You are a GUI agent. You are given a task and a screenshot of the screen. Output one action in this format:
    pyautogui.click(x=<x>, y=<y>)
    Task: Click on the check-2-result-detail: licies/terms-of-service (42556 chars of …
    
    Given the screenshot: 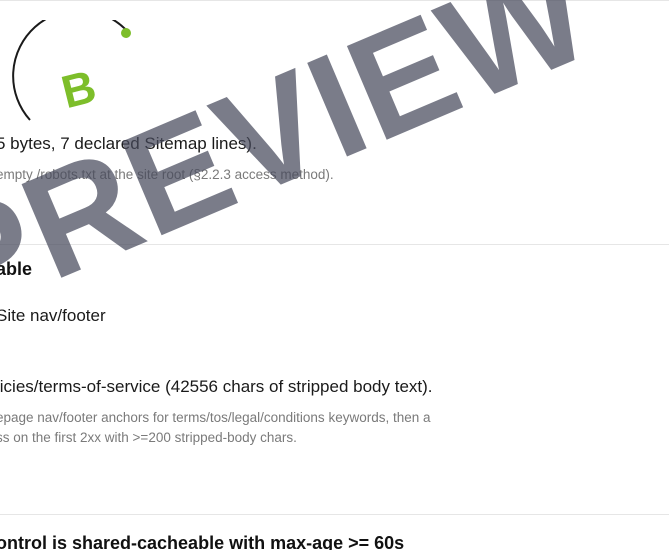 What is the action you would take?
    pyautogui.click(x=216, y=386)
    